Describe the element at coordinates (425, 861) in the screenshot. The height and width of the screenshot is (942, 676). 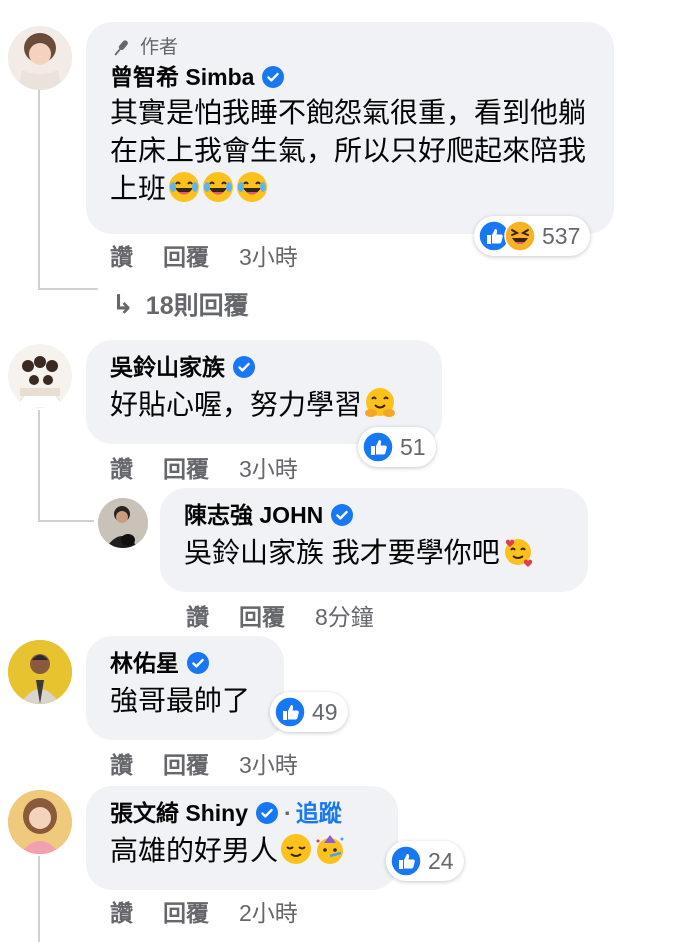
I see `reaction-summary: 24` at that location.